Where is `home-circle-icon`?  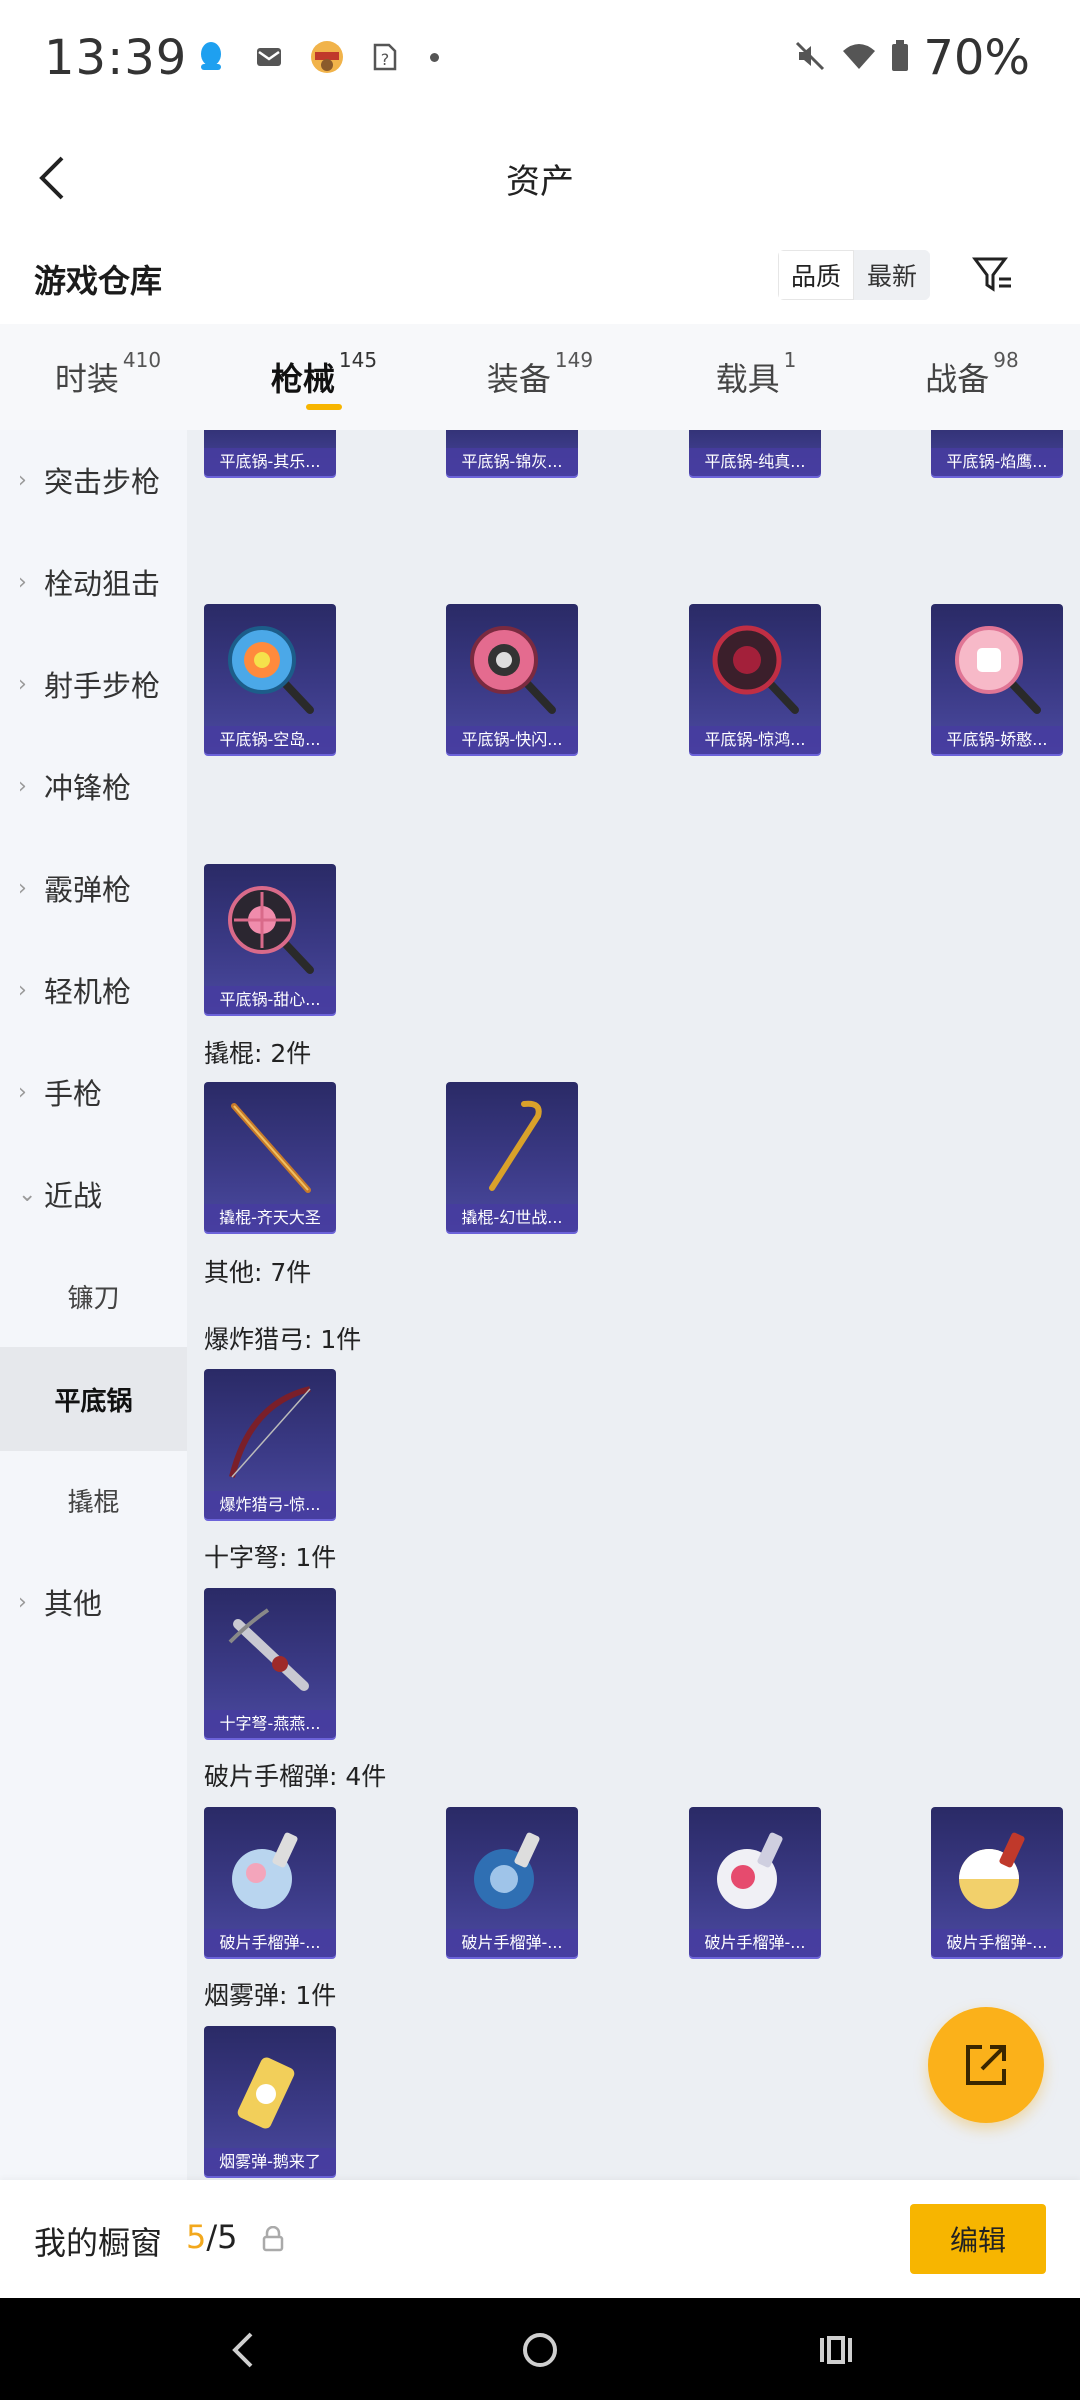 home-circle-icon is located at coordinates (540, 2350).